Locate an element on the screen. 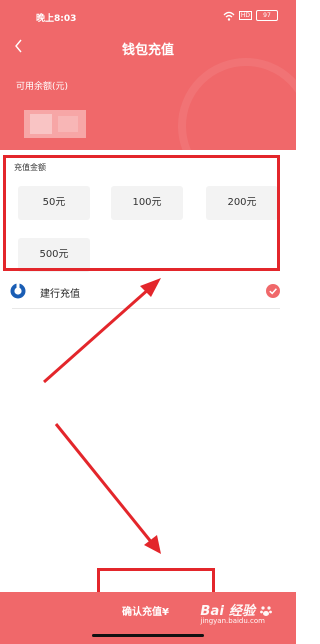 The image size is (320, 644). payment-method-row: 建行充值 is located at coordinates (148, 292).